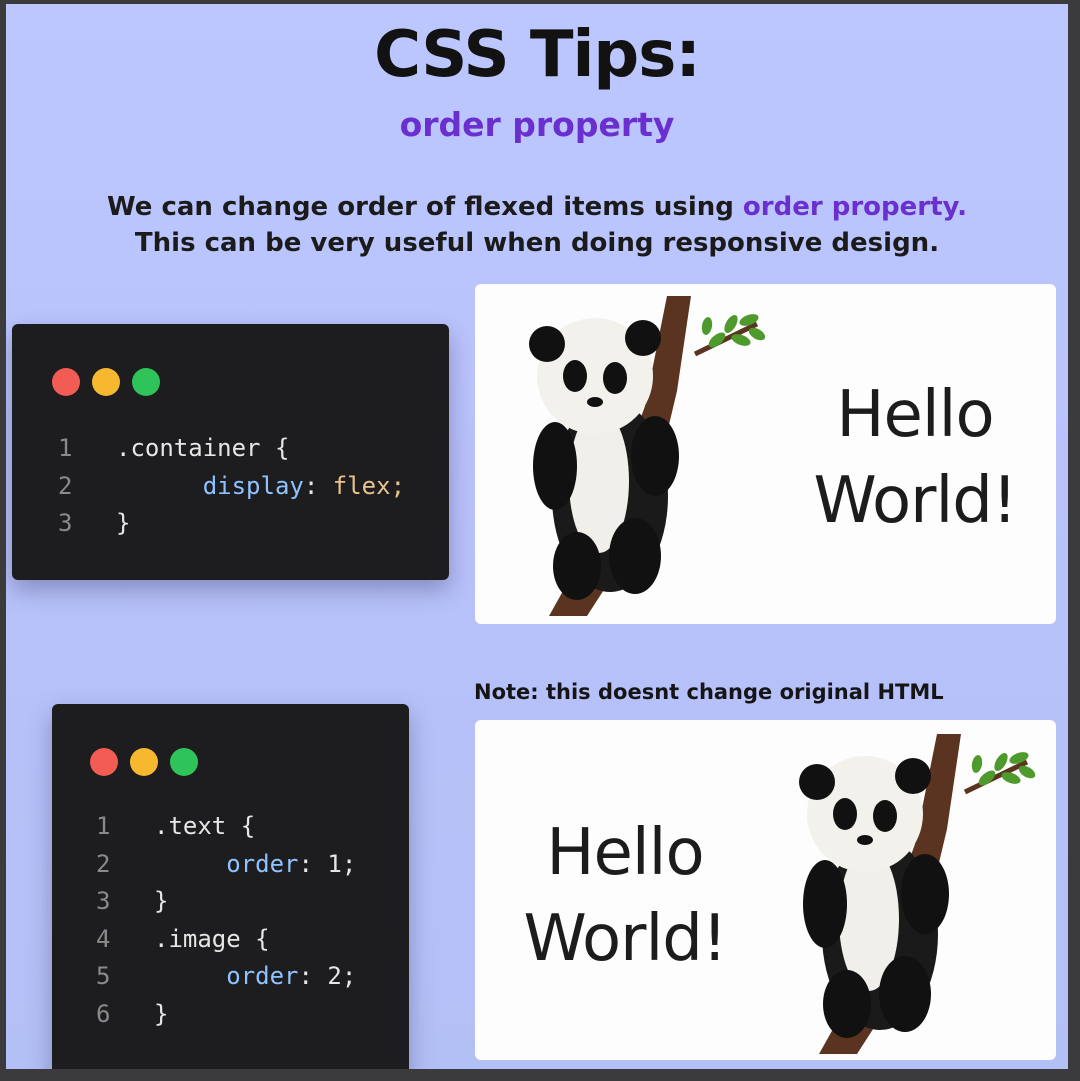 Image resolution: width=1080 pixels, height=1081 pixels. What do you see at coordinates (537, 55) in the screenshot?
I see `page-title: CSS Tips:` at bounding box center [537, 55].